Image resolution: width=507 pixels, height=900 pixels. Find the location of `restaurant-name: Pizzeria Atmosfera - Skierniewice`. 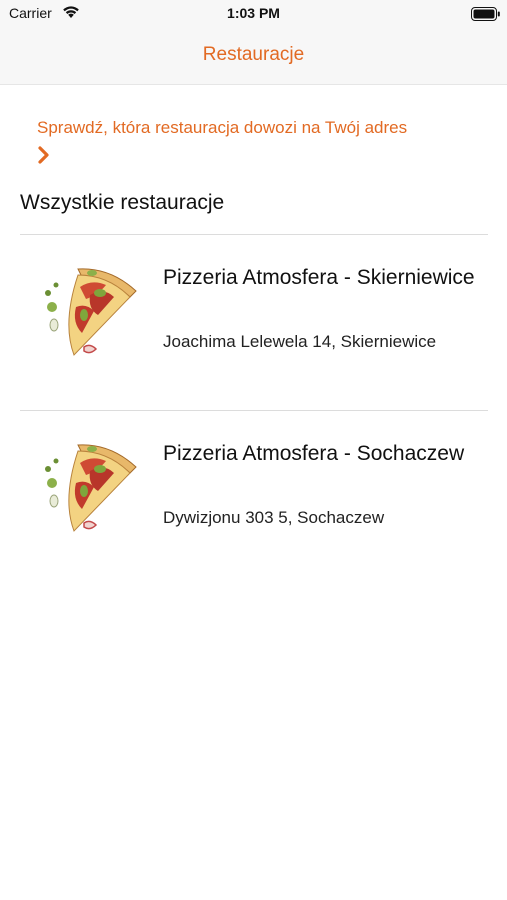

restaurant-name: Pizzeria Atmosfera - Skierniewice is located at coordinates (319, 277).